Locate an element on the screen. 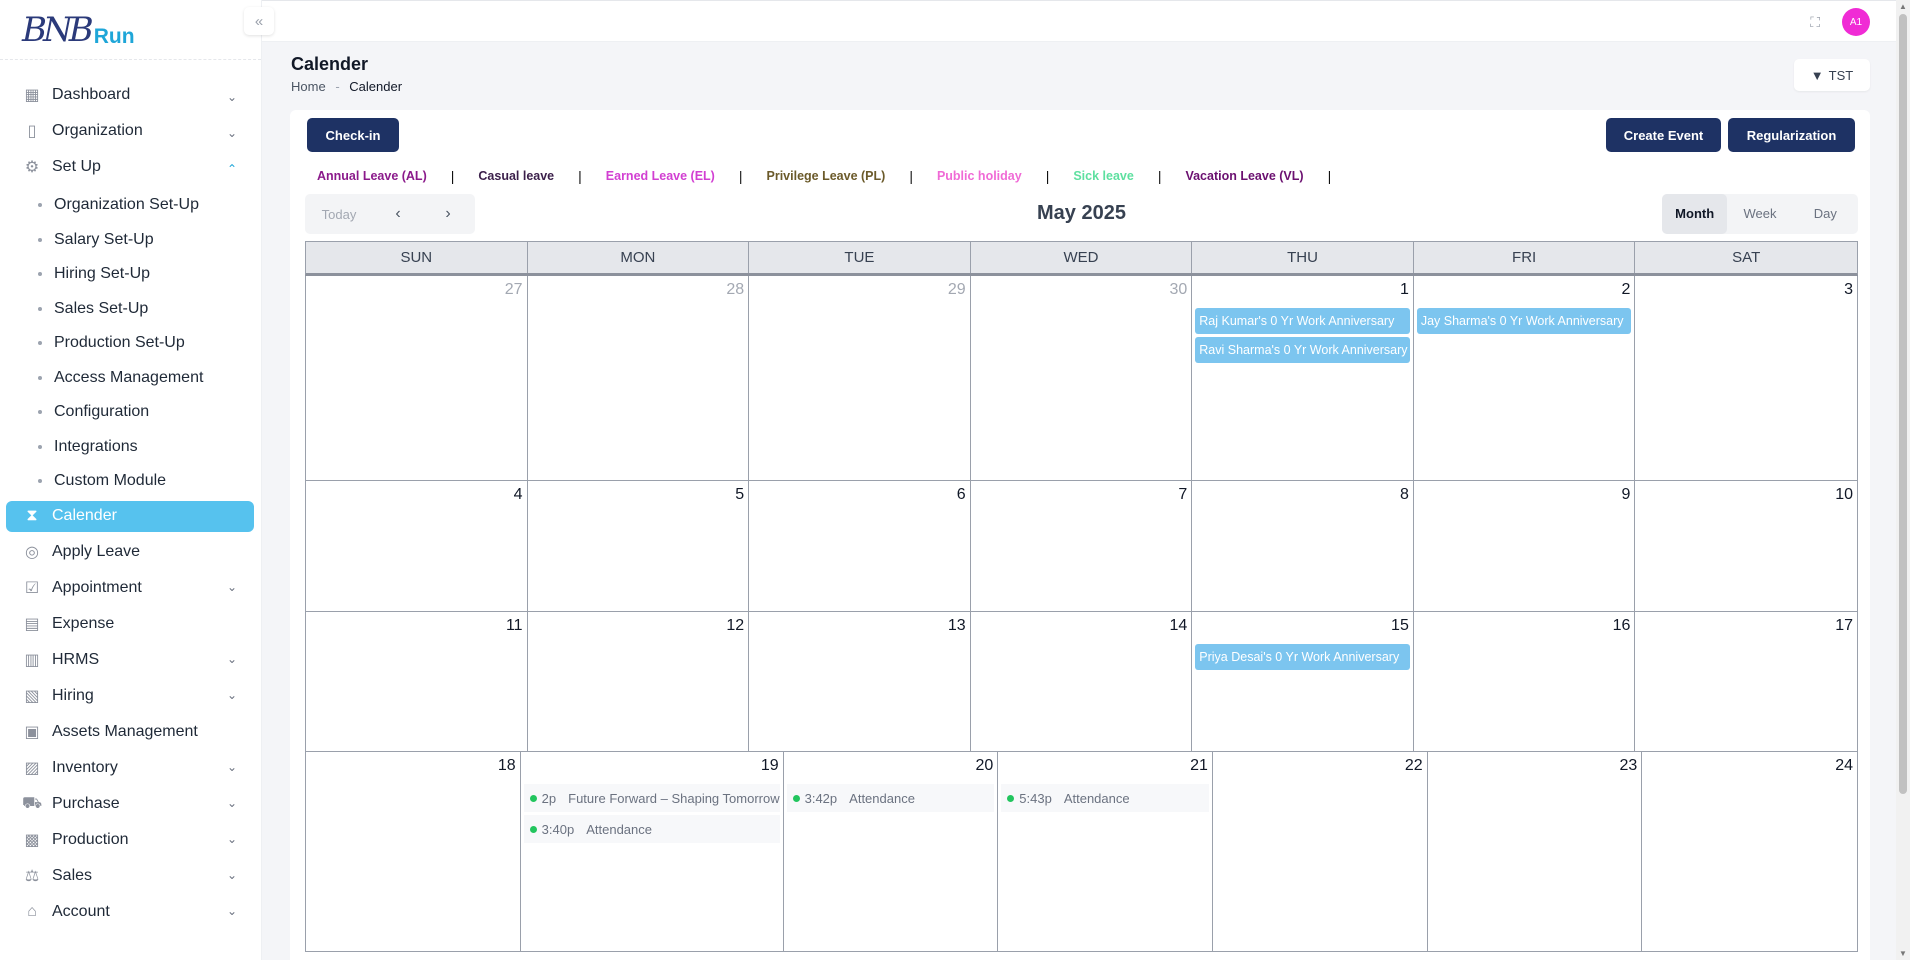 The image size is (1910, 960). day-number: 13 is located at coordinates (859, 629).